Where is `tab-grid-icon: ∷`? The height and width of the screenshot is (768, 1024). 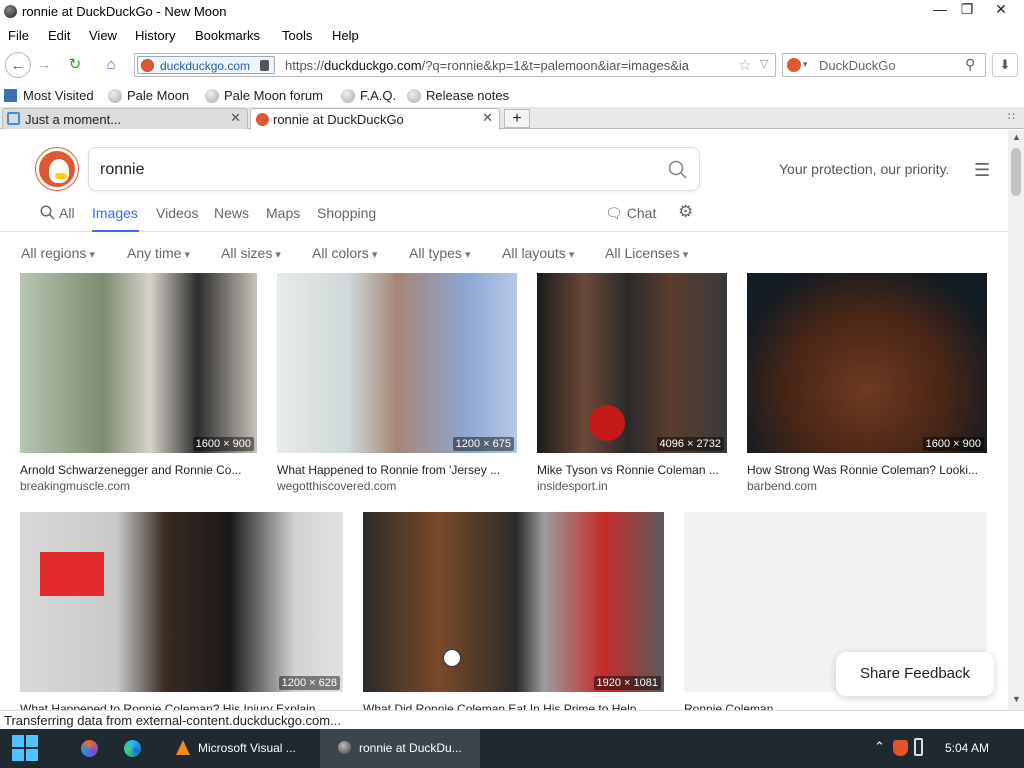 tab-grid-icon: ∷ is located at coordinates (1011, 116).